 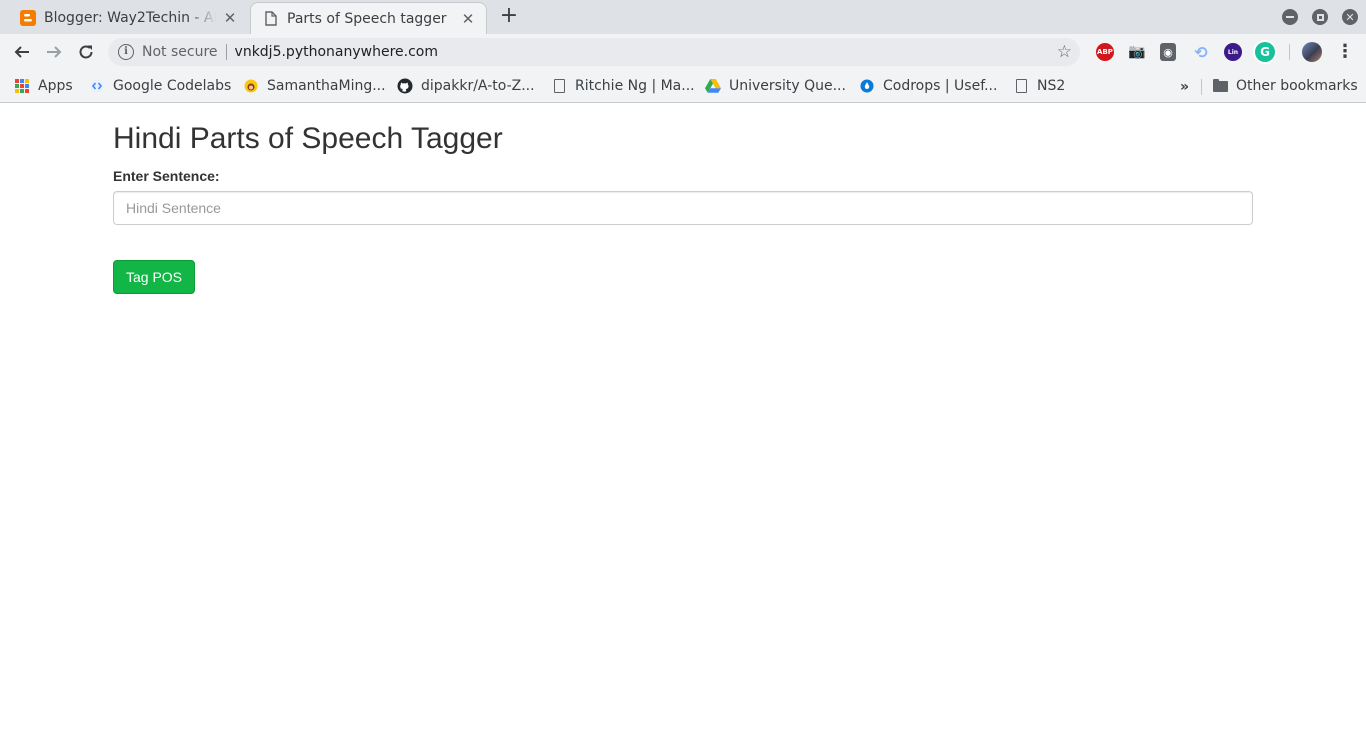 What do you see at coordinates (646, 52) in the screenshot?
I see `url-text: vnkdj5.pythonanywhere.com` at bounding box center [646, 52].